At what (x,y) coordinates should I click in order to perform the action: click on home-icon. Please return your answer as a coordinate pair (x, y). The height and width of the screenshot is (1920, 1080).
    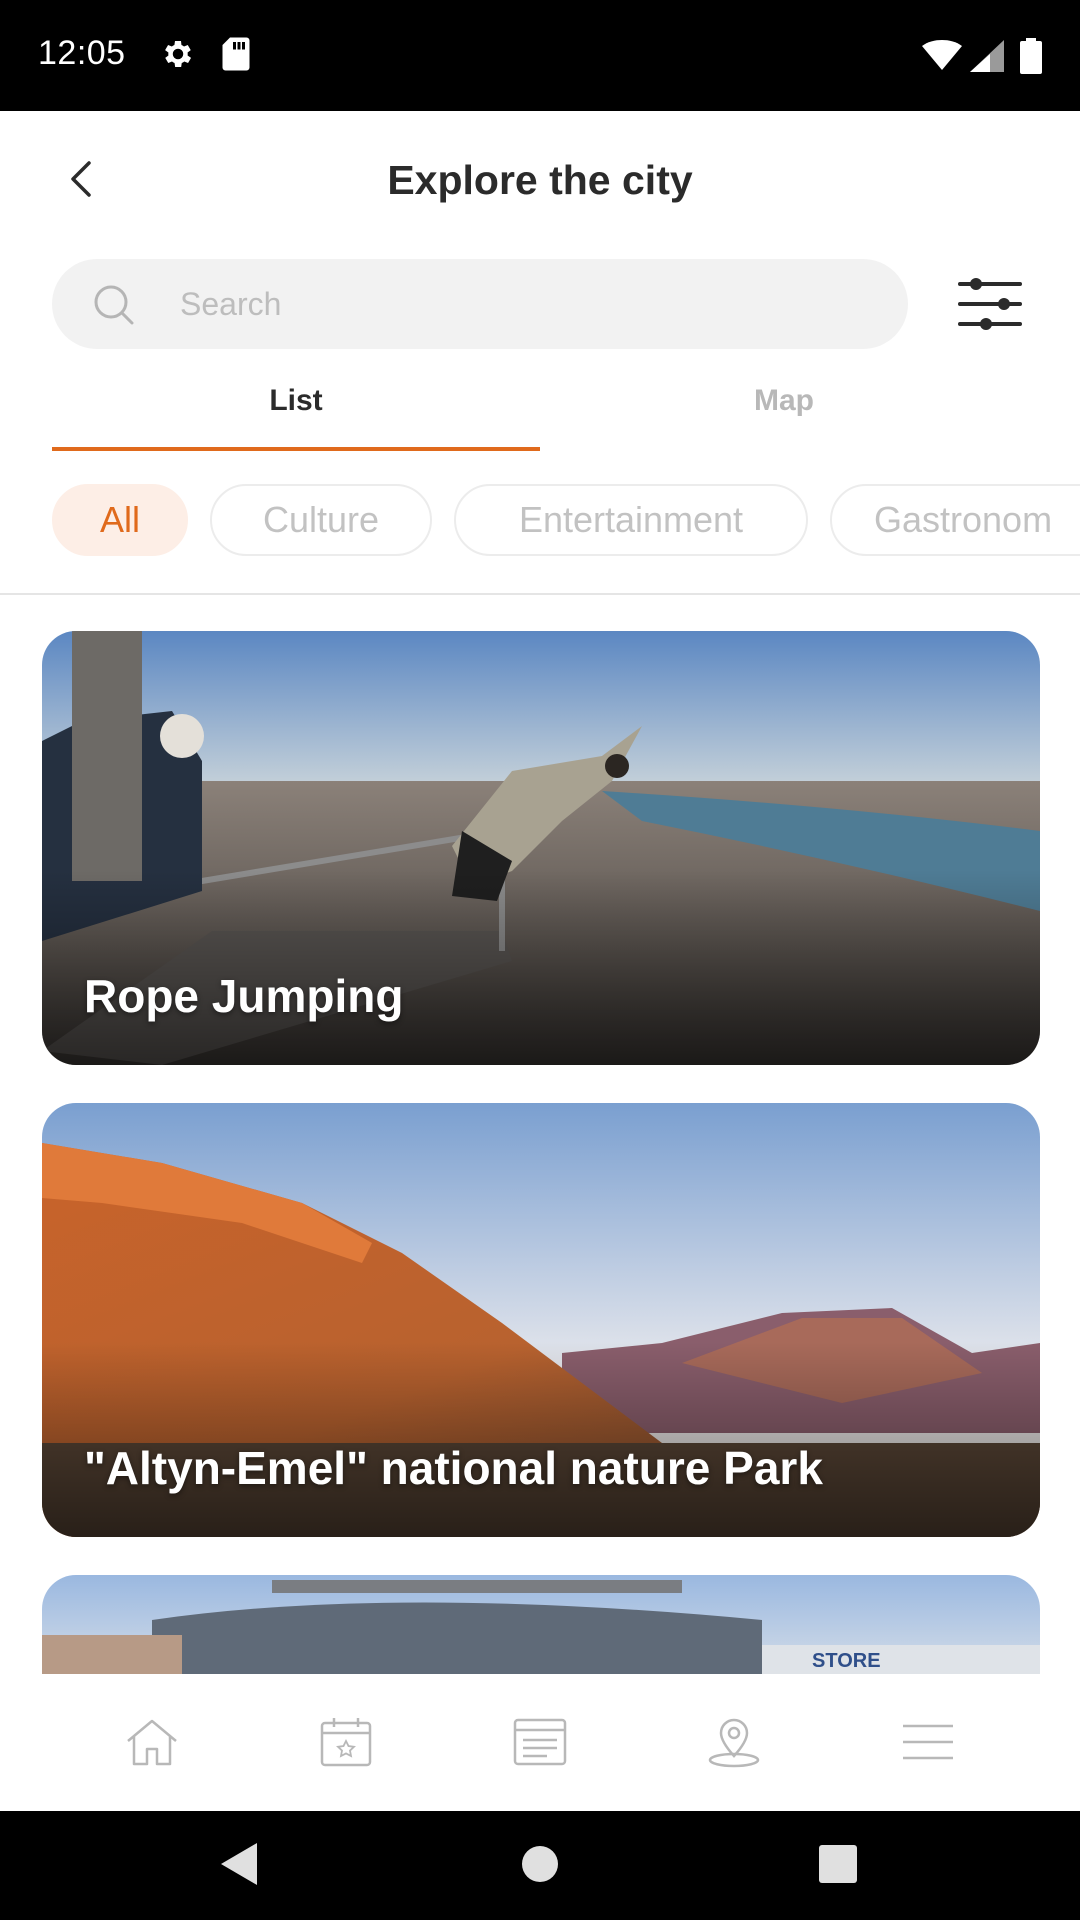
    Looking at the image, I should click on (152, 1744).